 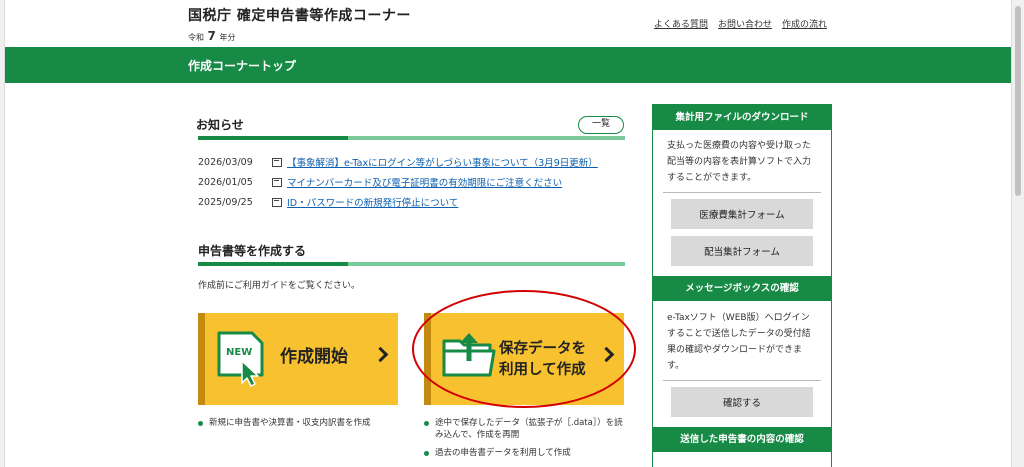 What do you see at coordinates (411, 138) in the screenshot?
I see `news-divider` at bounding box center [411, 138].